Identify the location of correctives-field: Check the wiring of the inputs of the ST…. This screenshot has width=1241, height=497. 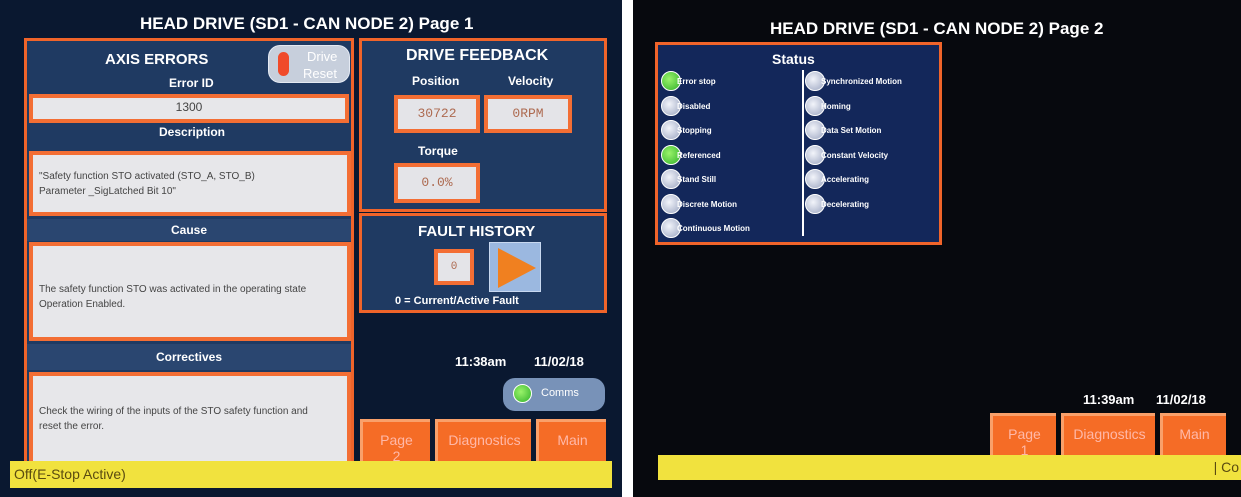
(190, 422).